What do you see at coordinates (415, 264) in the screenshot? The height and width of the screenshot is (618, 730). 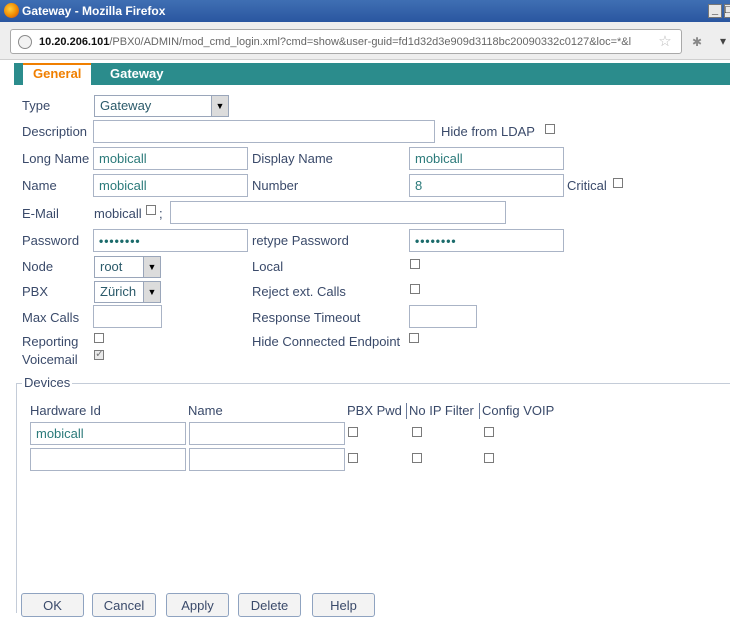 I see `local-checkbox` at bounding box center [415, 264].